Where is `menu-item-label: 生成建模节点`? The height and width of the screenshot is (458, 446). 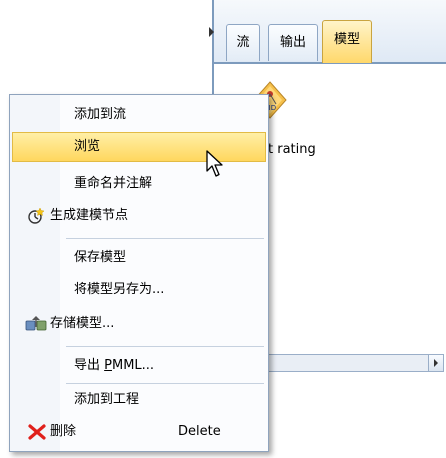 menu-item-label: 生成建模节点 is located at coordinates (89, 215).